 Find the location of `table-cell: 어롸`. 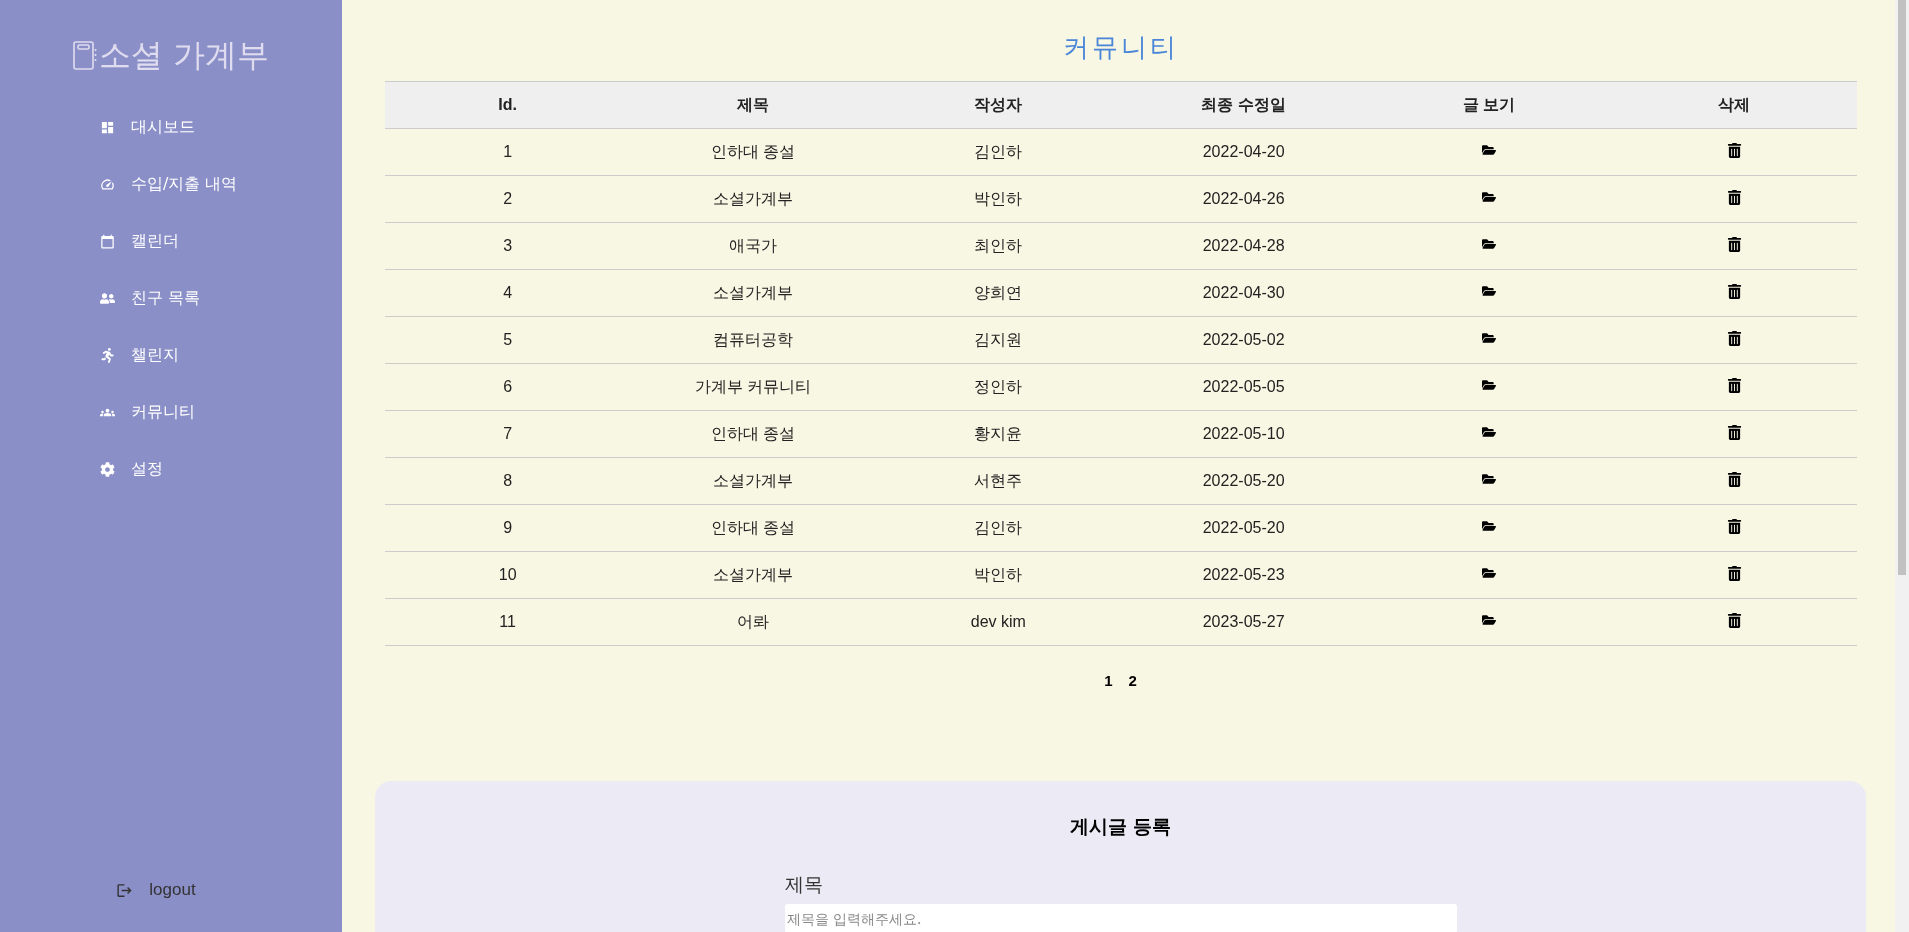

table-cell: 어롸 is located at coordinates (753, 621).